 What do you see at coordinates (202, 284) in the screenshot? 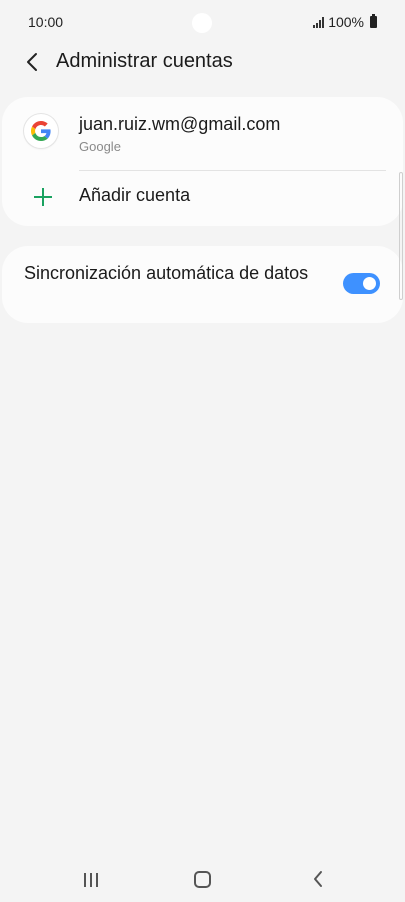
I see `auto-sync-card: Sincronización automática de datos` at bounding box center [202, 284].